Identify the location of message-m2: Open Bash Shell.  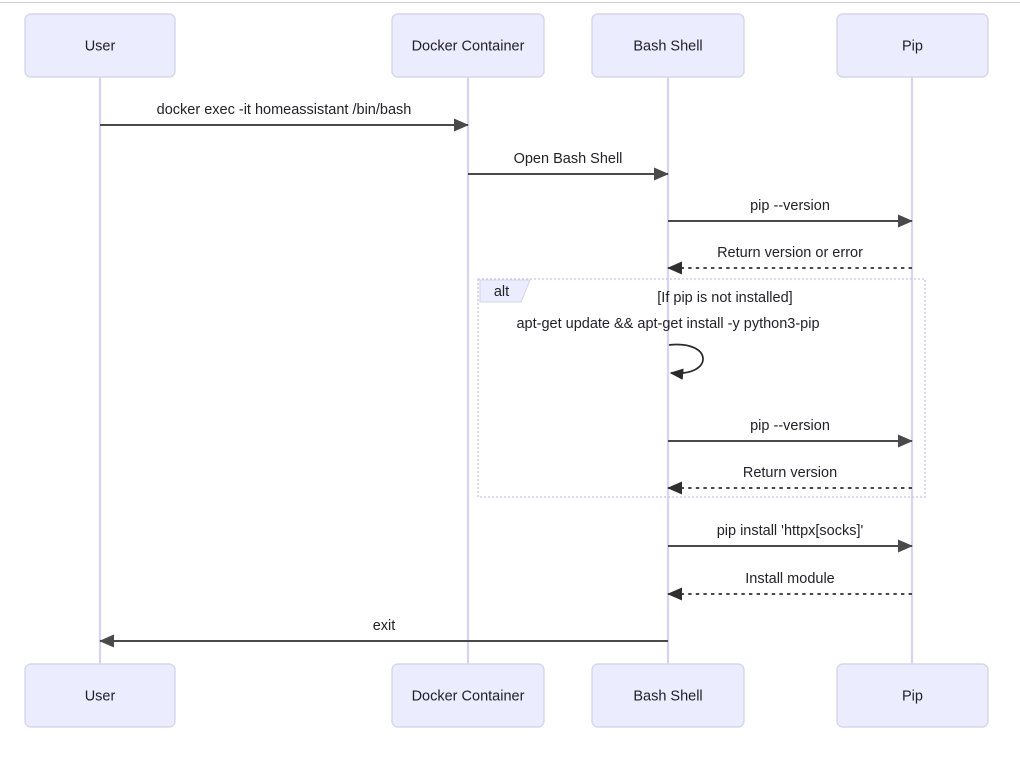
(568, 166).